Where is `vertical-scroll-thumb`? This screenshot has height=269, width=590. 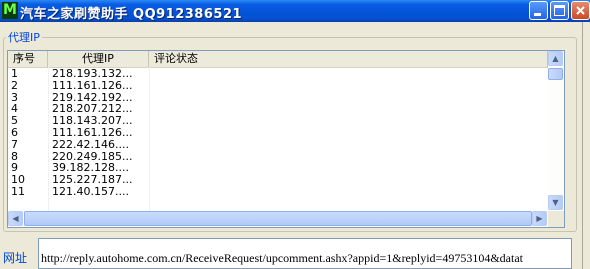 vertical-scroll-thumb is located at coordinates (555, 74).